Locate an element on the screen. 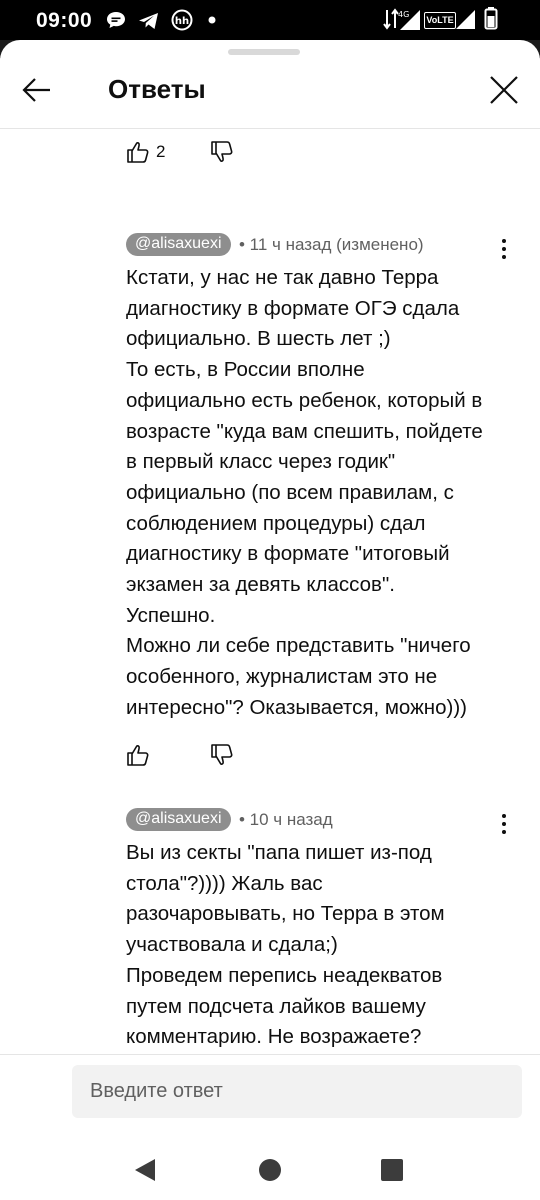  svg-text: hh is located at coordinates (182, 21).